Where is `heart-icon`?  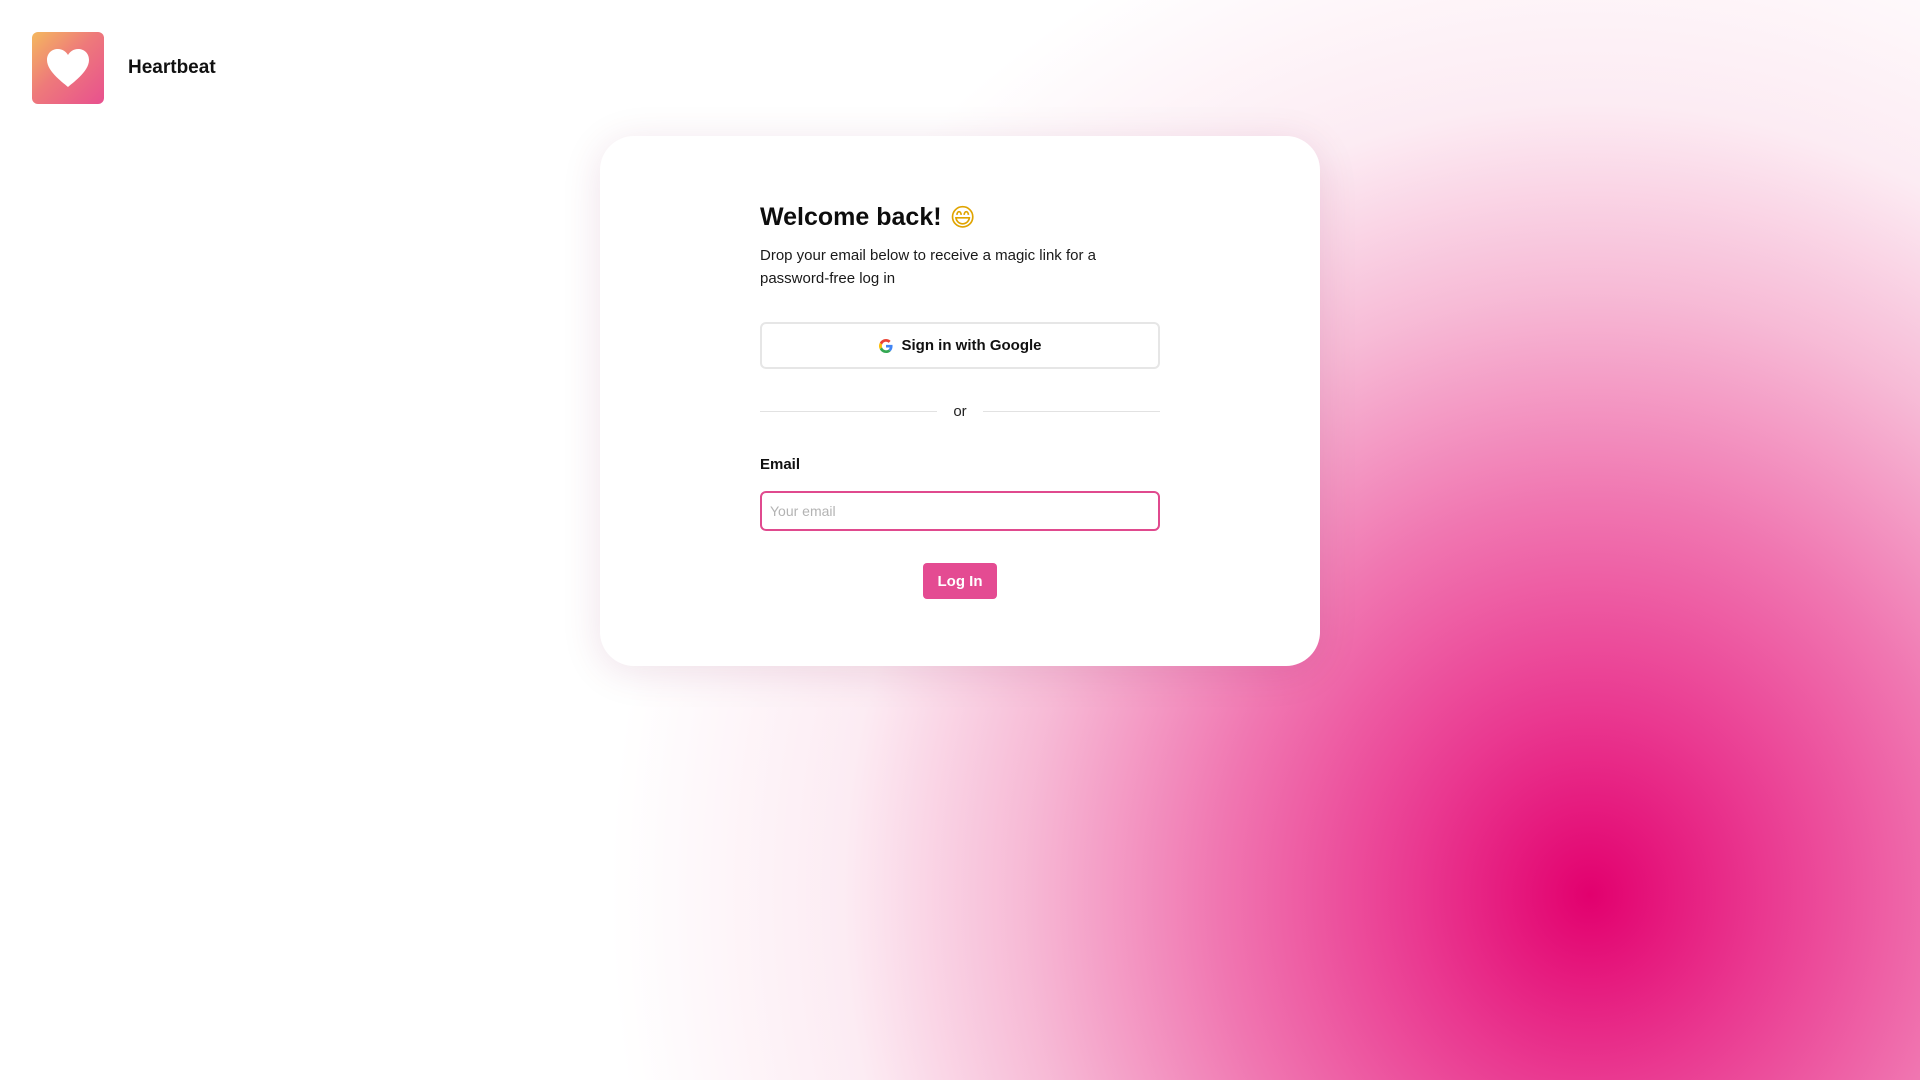
heart-icon is located at coordinates (68, 68).